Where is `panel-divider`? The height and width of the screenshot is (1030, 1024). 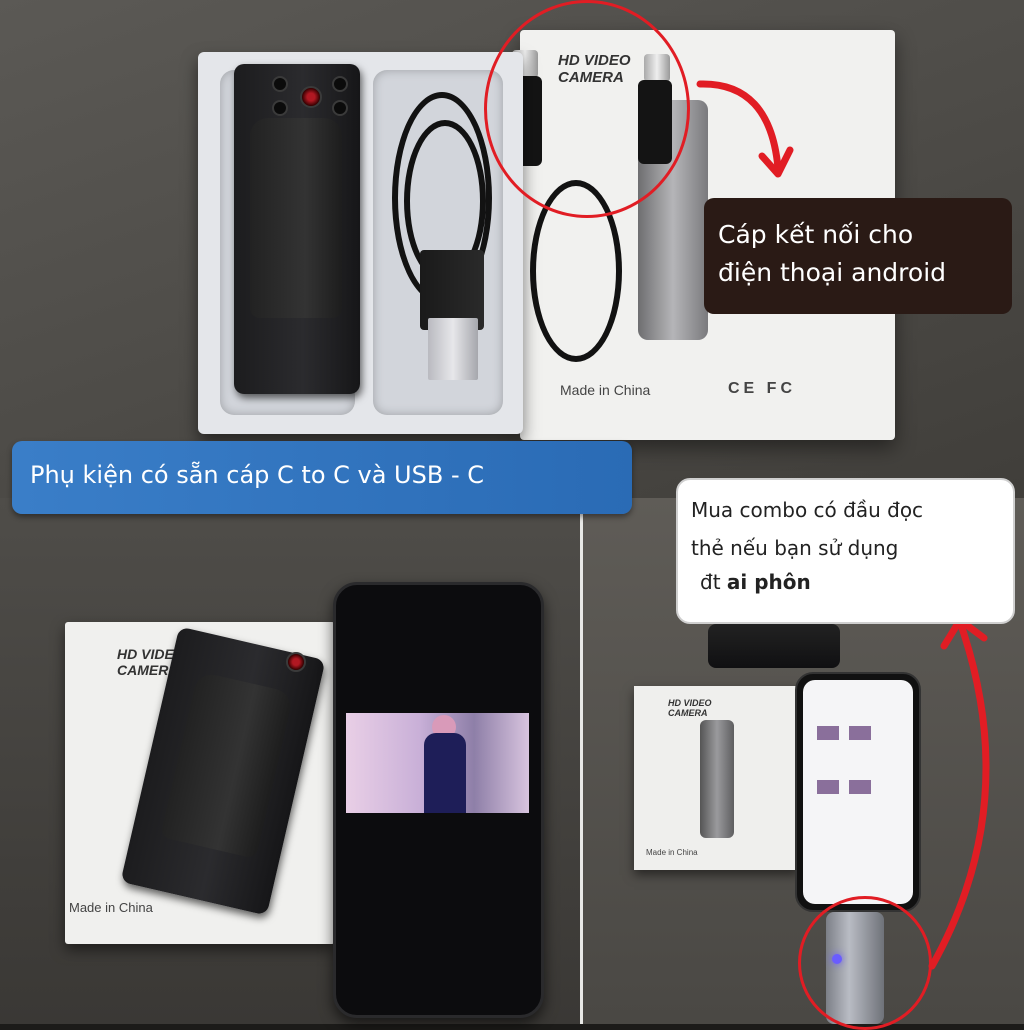
panel-divider is located at coordinates (581, 761).